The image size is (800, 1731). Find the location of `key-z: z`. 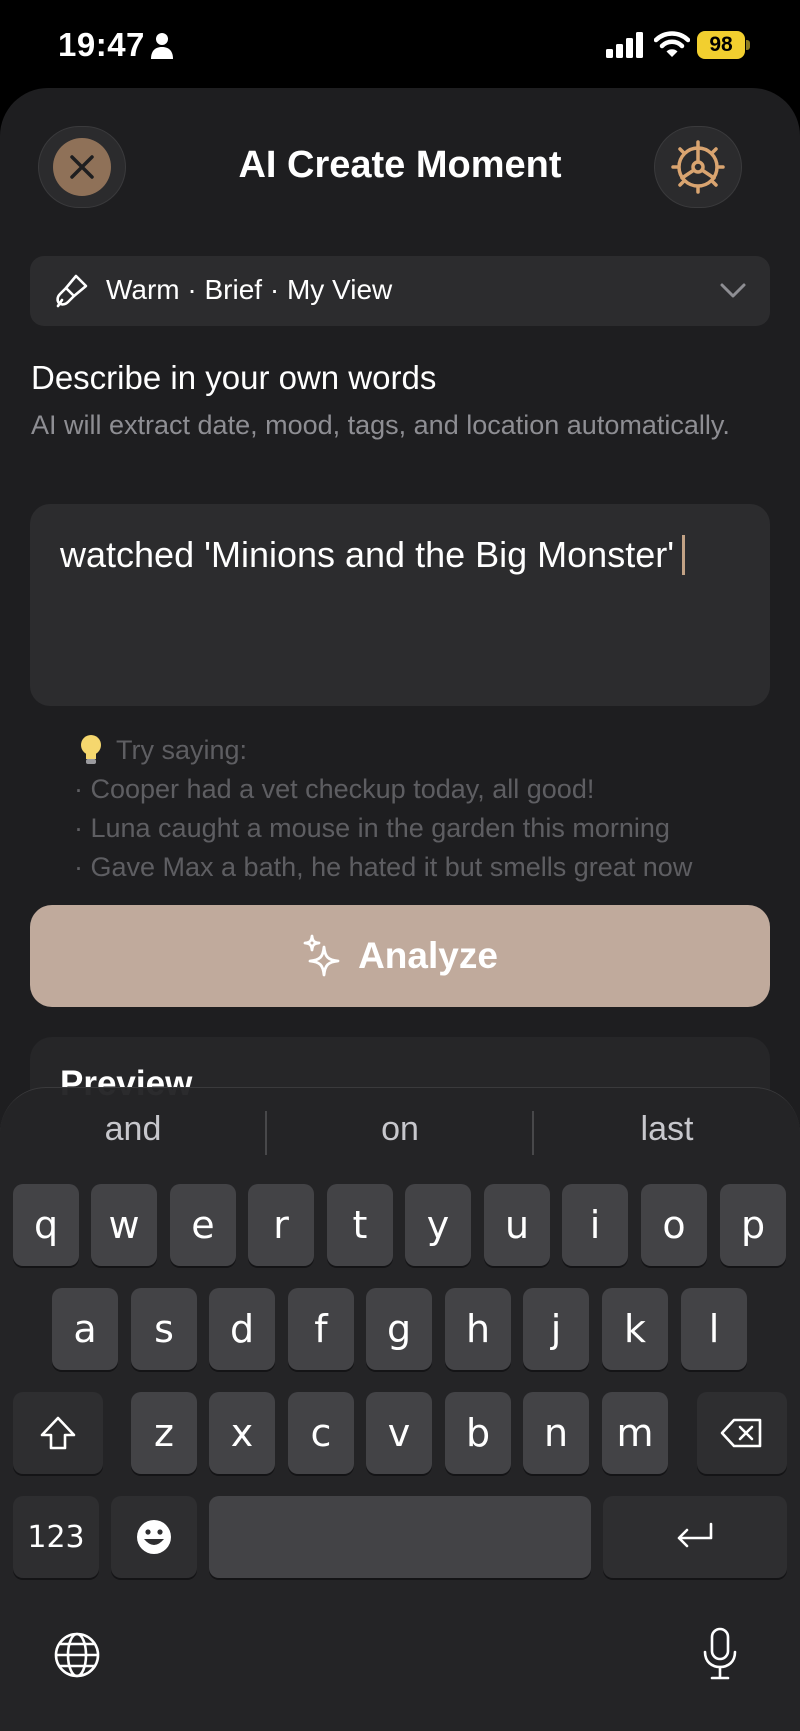

key-z: z is located at coordinates (164, 1433).